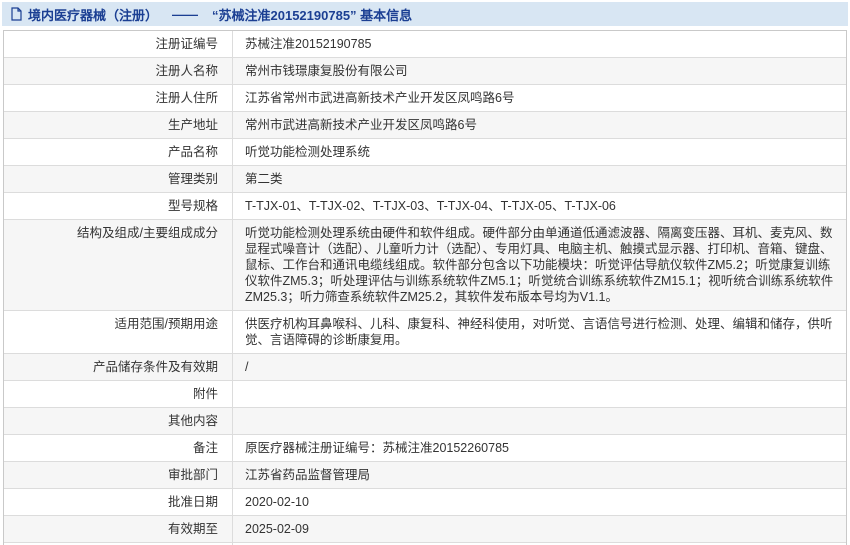 This screenshot has width=850, height=545. Describe the element at coordinates (312, 15) in the screenshot. I see `page-title-right: “苏械注准20152190785” 基本信息` at that location.